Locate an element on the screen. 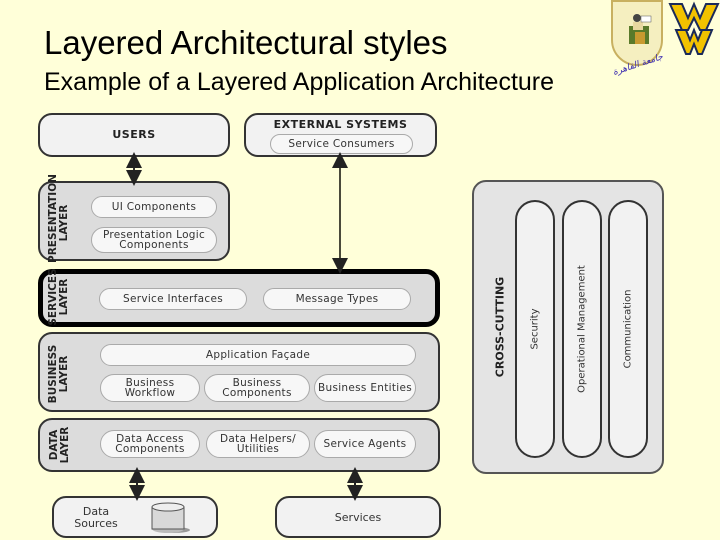 The height and width of the screenshot is (540, 720). services-label: Services is located at coordinates (358, 517).